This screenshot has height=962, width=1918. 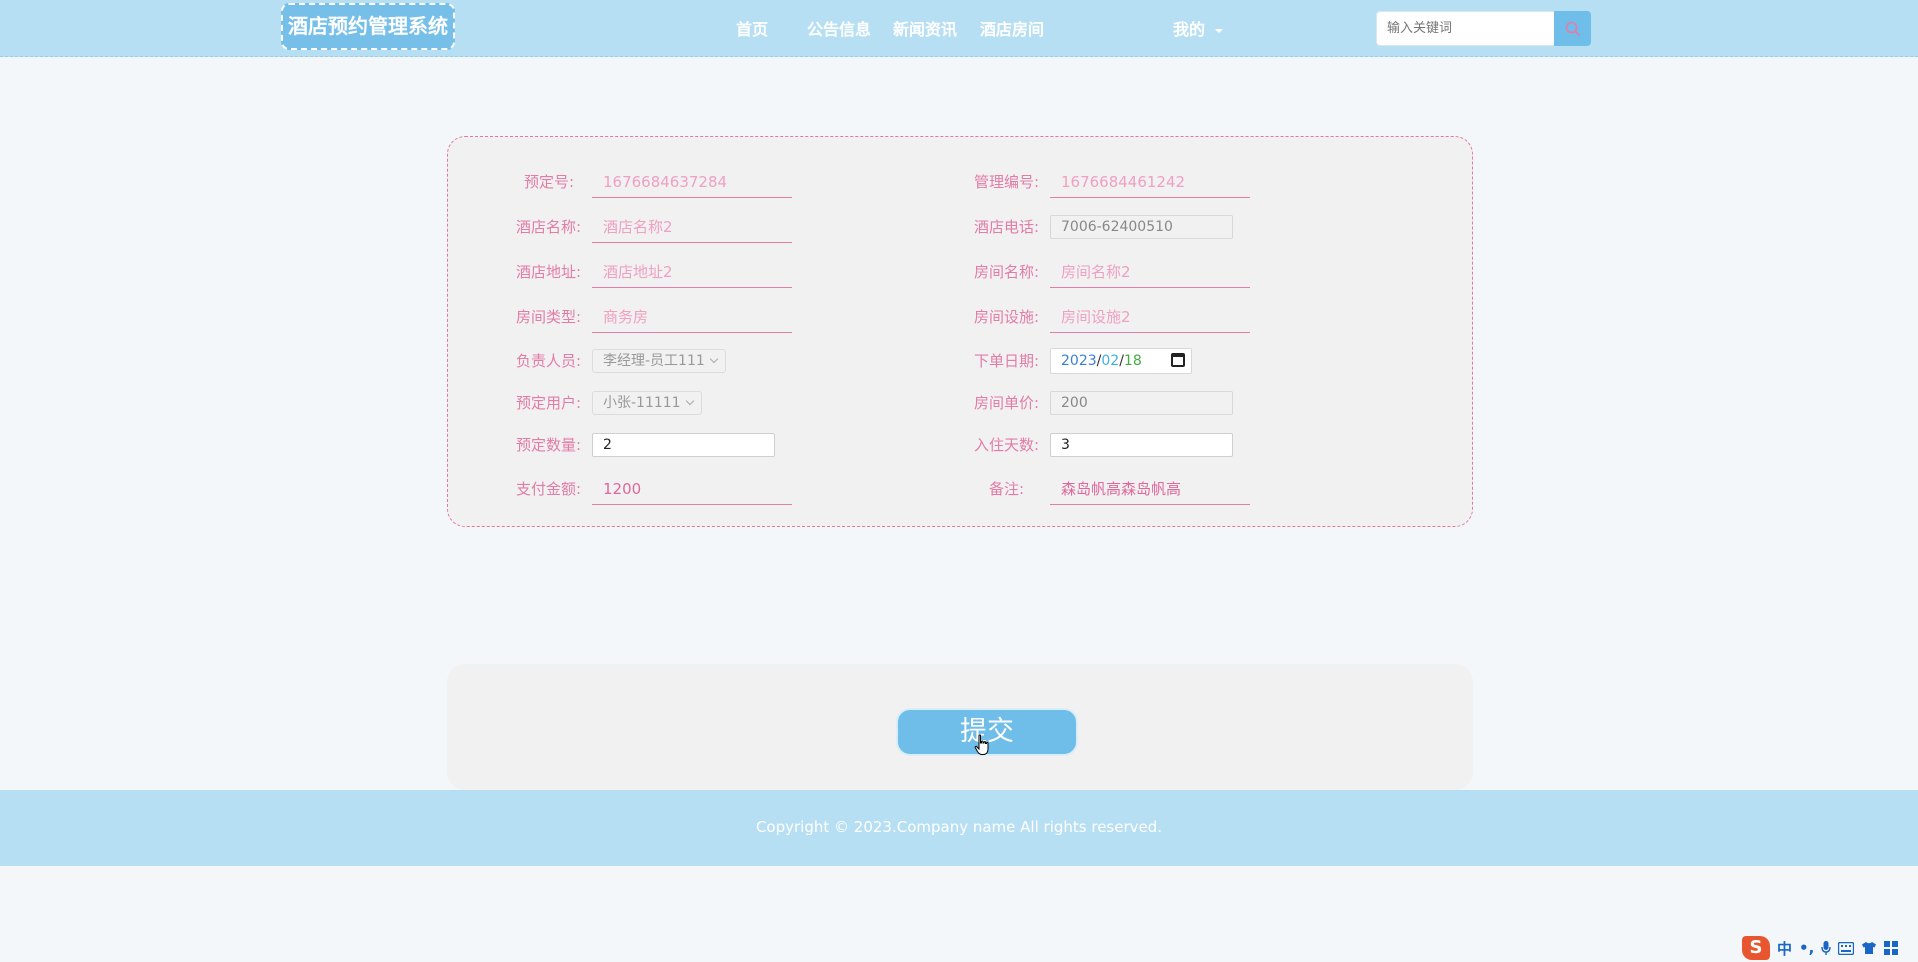 I want to click on search-icon, so click(x=1572, y=28).